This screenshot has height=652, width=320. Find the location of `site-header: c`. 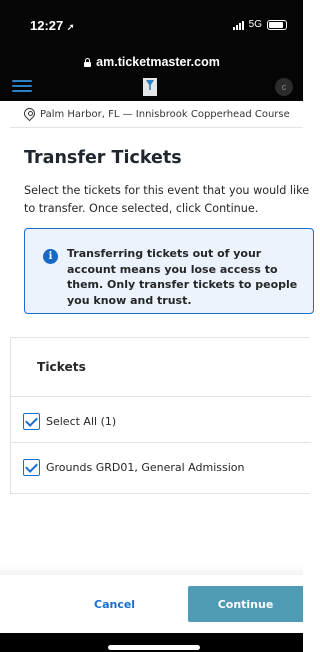

site-header: c is located at coordinates (151, 86).